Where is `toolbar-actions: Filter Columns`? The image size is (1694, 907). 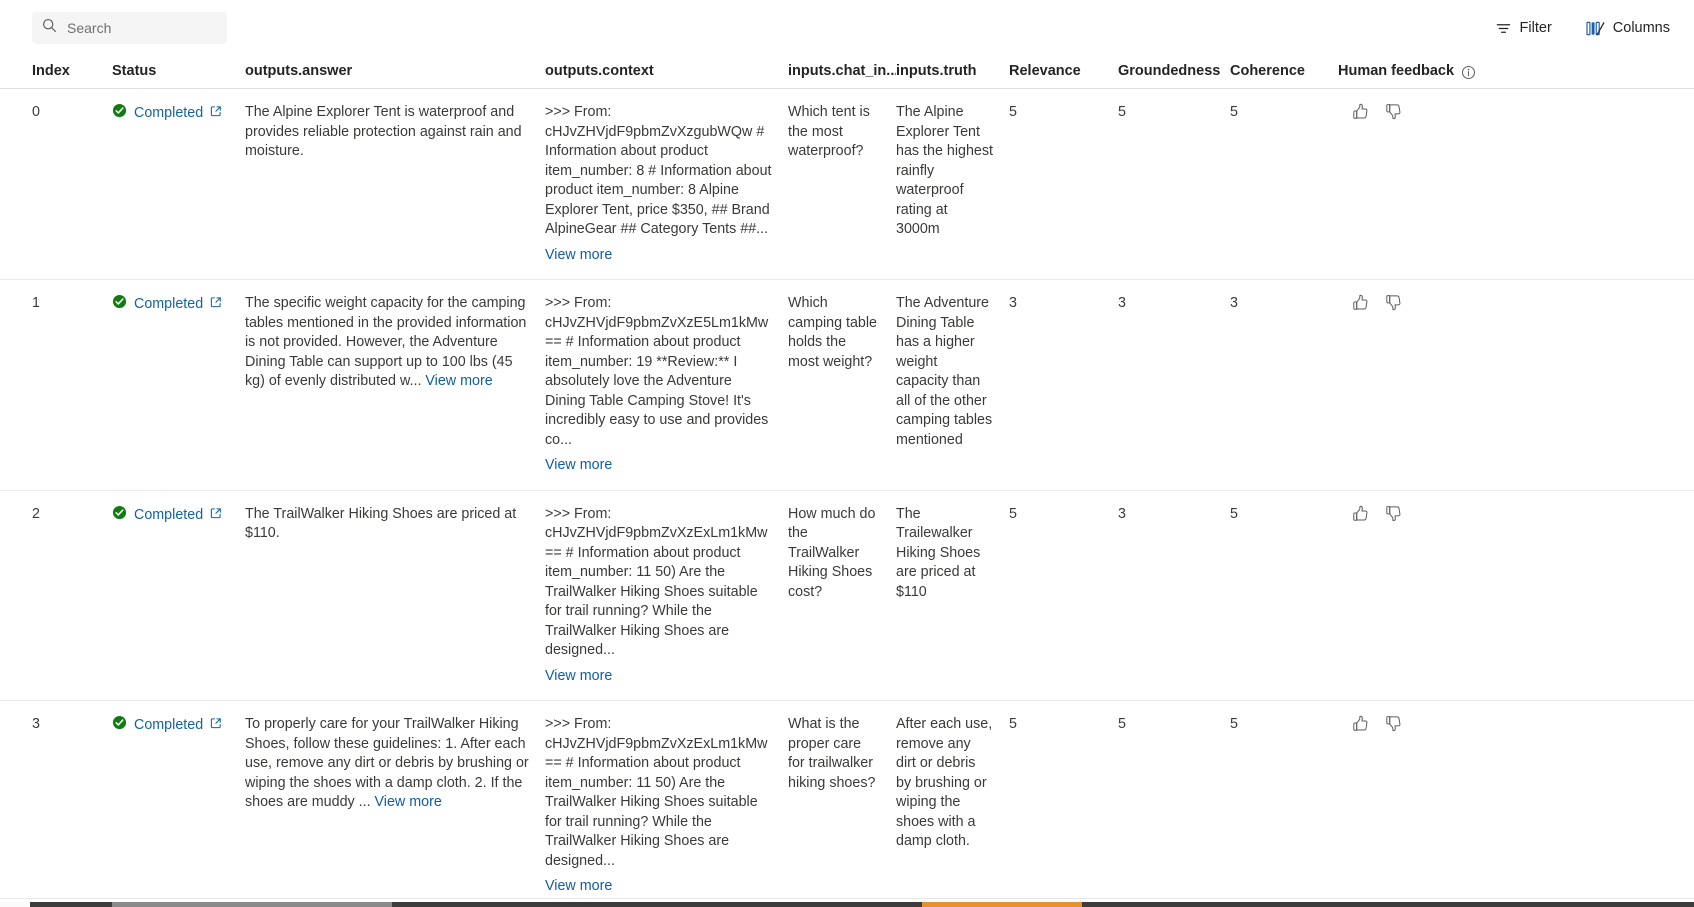 toolbar-actions: Filter Columns is located at coordinates (1582, 28).